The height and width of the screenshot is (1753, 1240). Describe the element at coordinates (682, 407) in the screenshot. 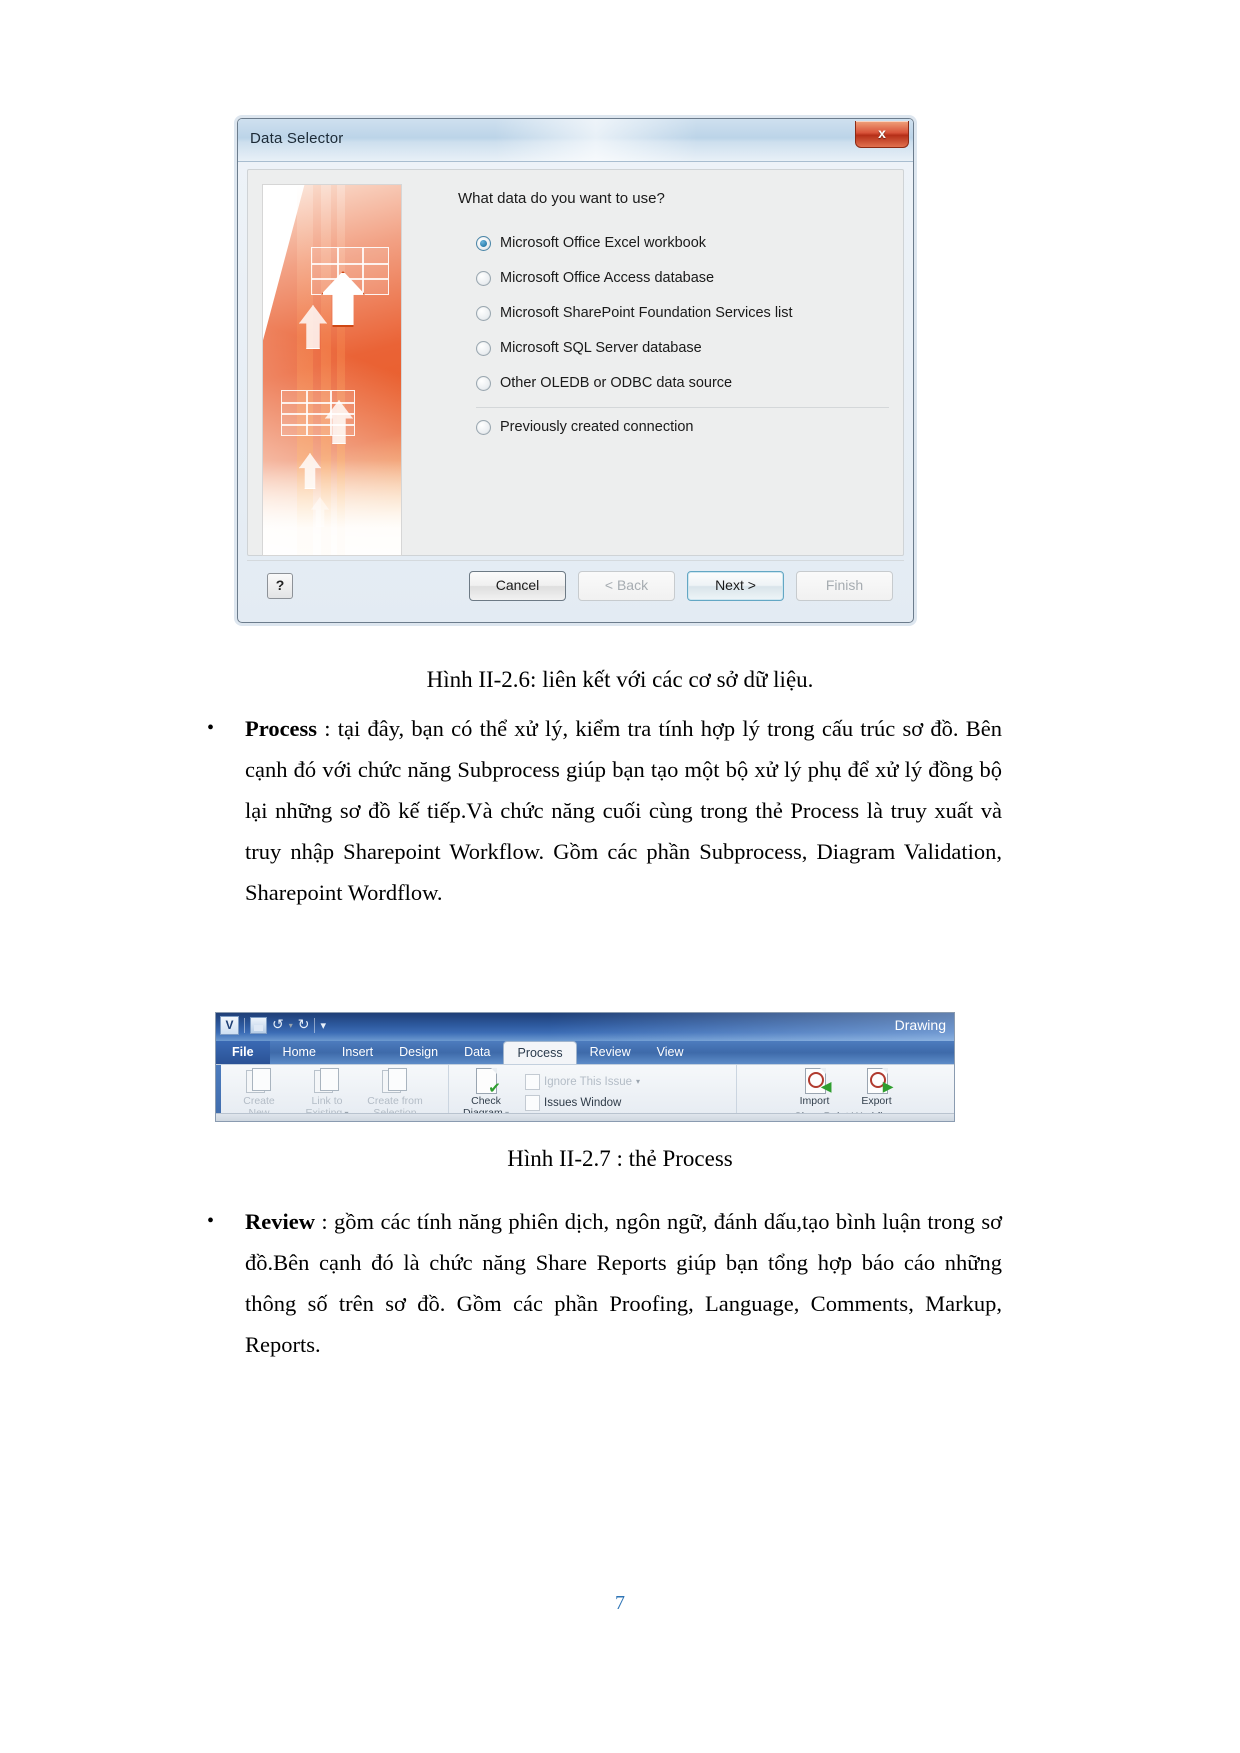

I see `options-divider` at that location.